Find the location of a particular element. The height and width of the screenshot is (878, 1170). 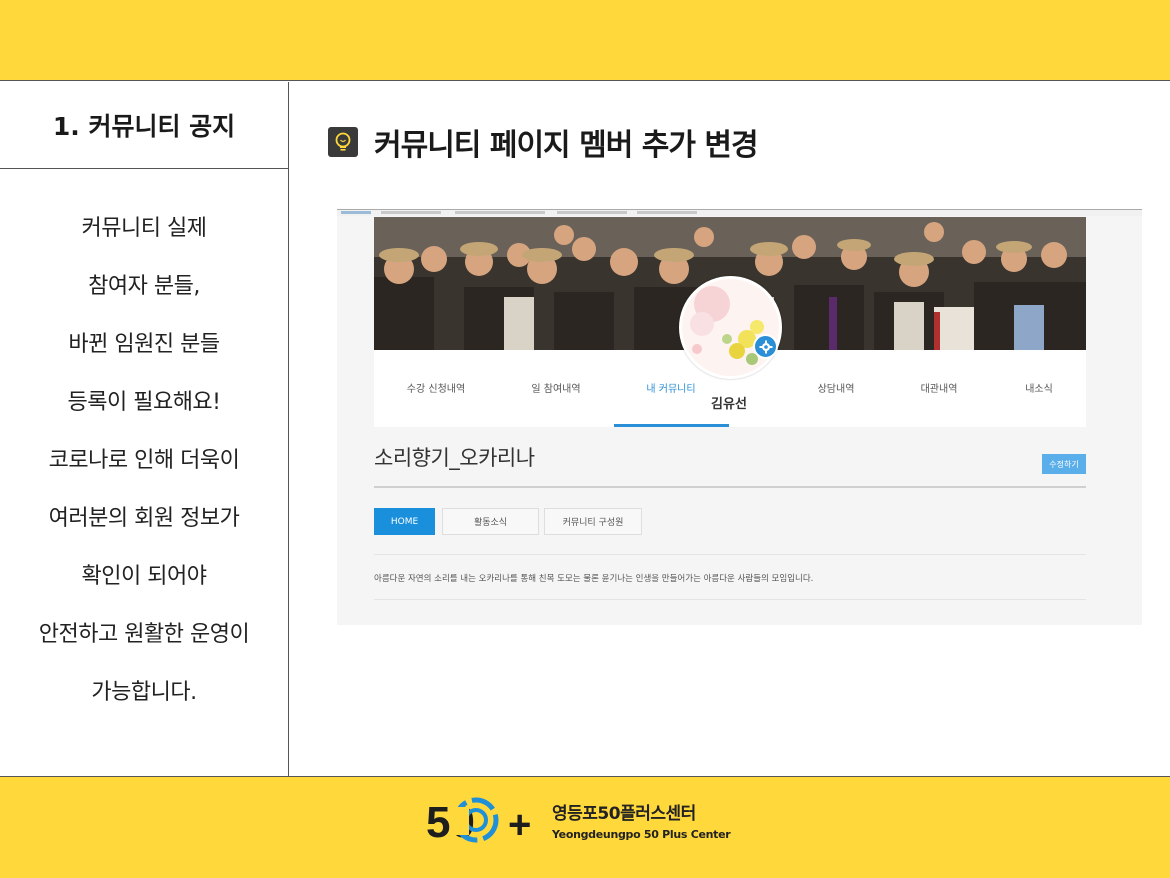

main-title: 커뮤니티 페이지 멤버 추가 변경 is located at coordinates (543, 142).